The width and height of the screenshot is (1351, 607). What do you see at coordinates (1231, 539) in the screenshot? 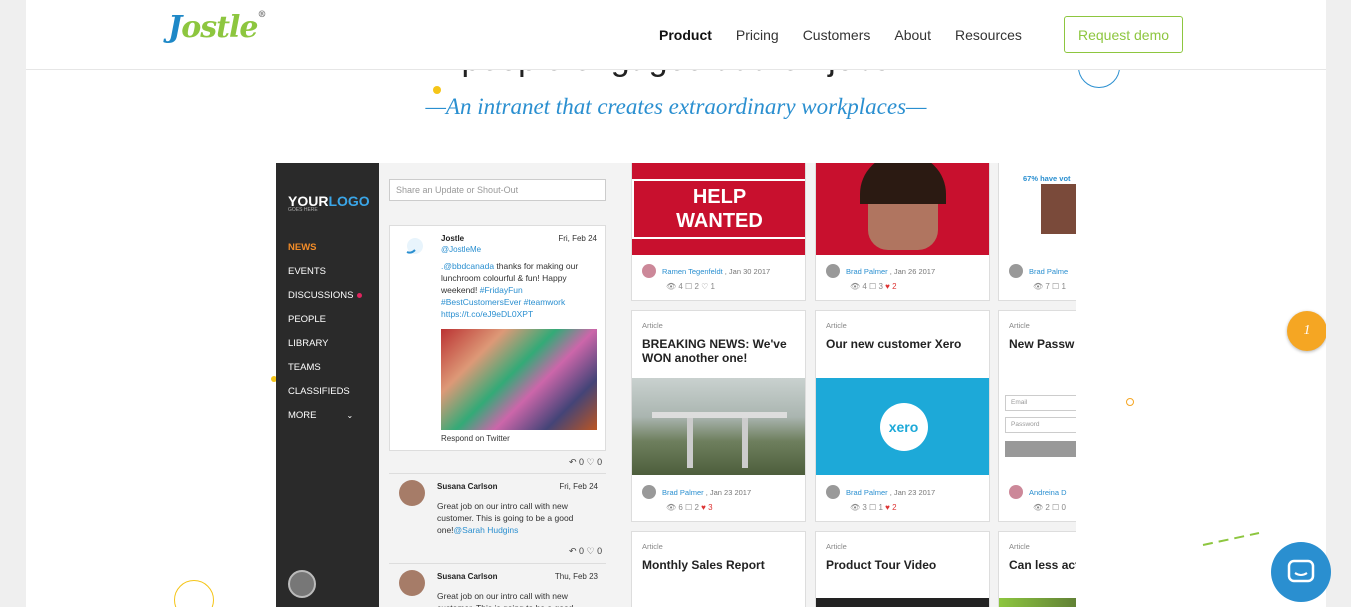
I see `deco-dashes` at bounding box center [1231, 539].